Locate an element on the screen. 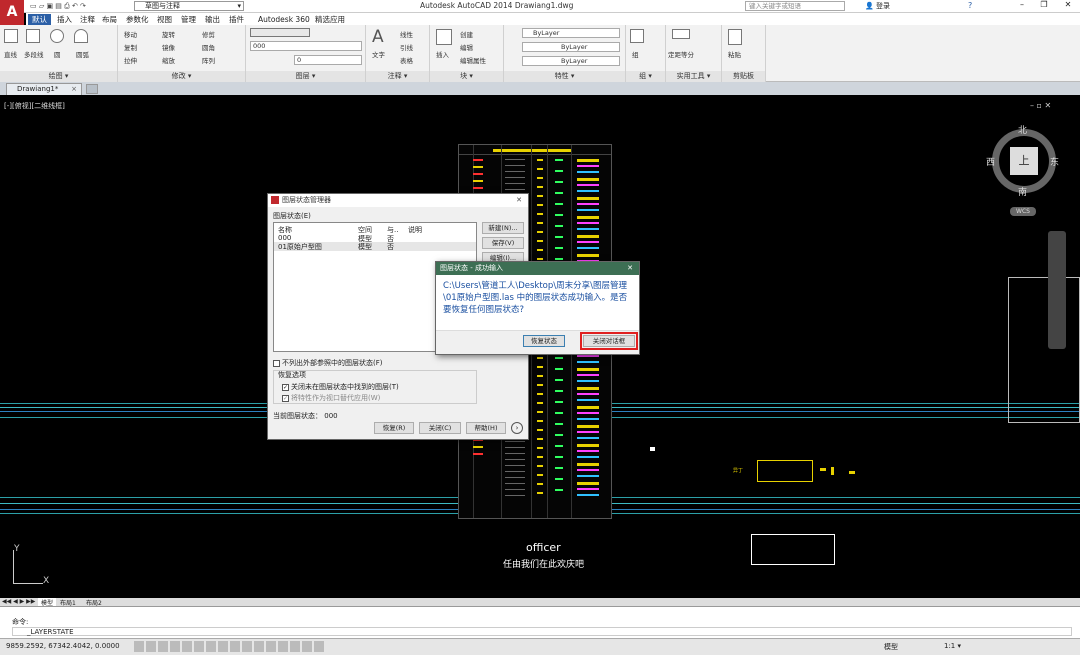  current-state-value: 000 is located at coordinates (331, 416).